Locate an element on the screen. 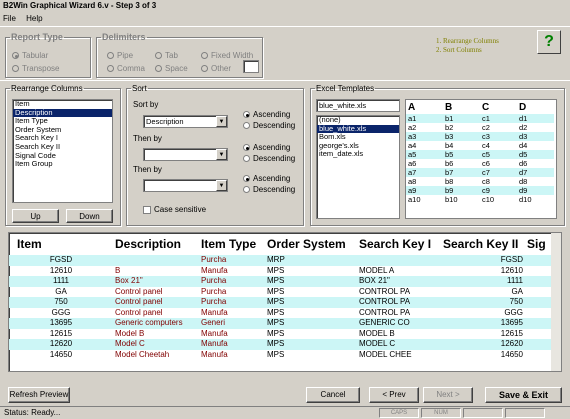 The height and width of the screenshot is (419, 570). down-button: Down is located at coordinates (89, 216).